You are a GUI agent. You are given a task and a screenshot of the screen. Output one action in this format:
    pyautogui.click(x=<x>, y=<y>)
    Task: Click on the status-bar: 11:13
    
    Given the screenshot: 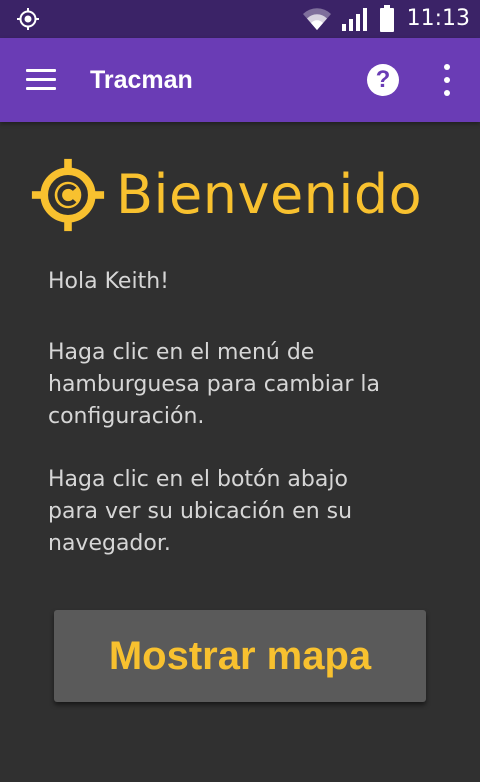 What is the action you would take?
    pyautogui.click(x=240, y=19)
    